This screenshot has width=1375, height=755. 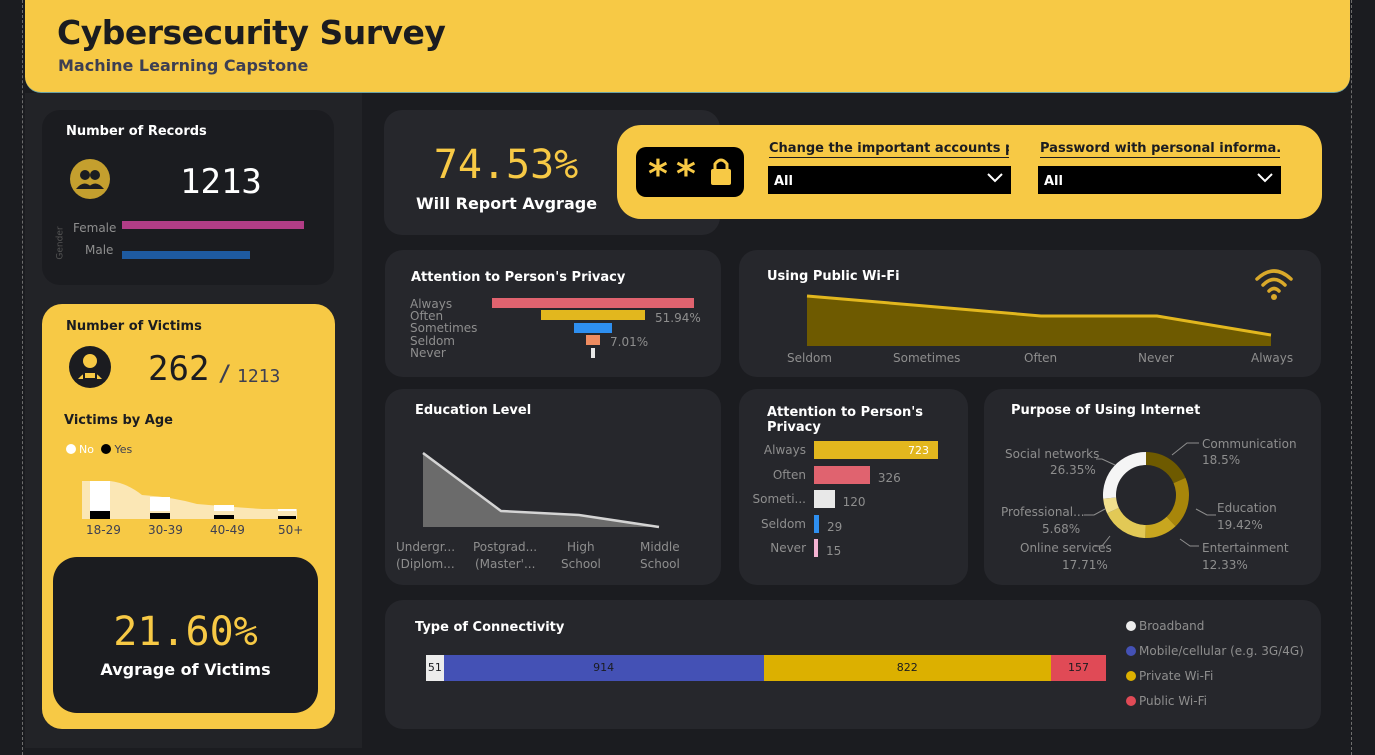 I want to click on connectivity-stacked-bar: 51 914 822 157, so click(x=766, y=668).